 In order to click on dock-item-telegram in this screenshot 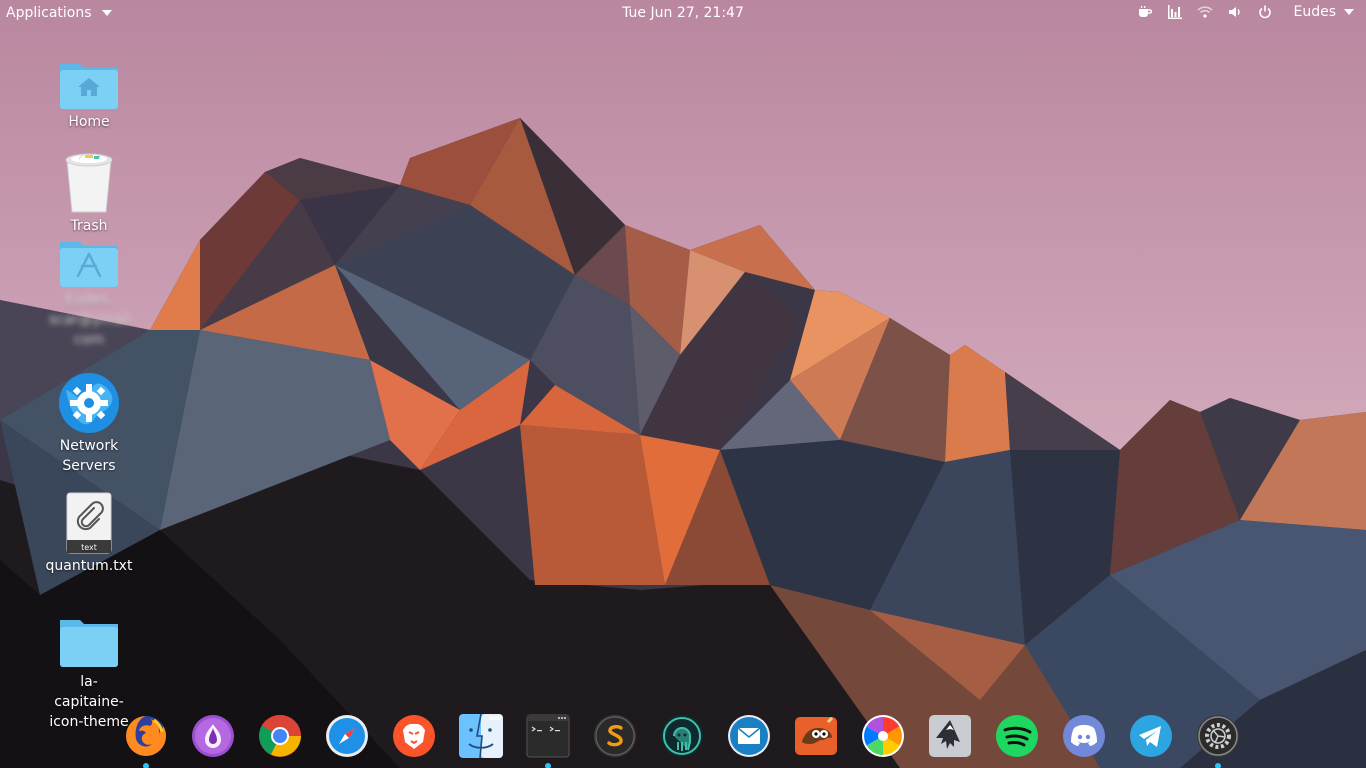, I will do `click(1151, 736)`.